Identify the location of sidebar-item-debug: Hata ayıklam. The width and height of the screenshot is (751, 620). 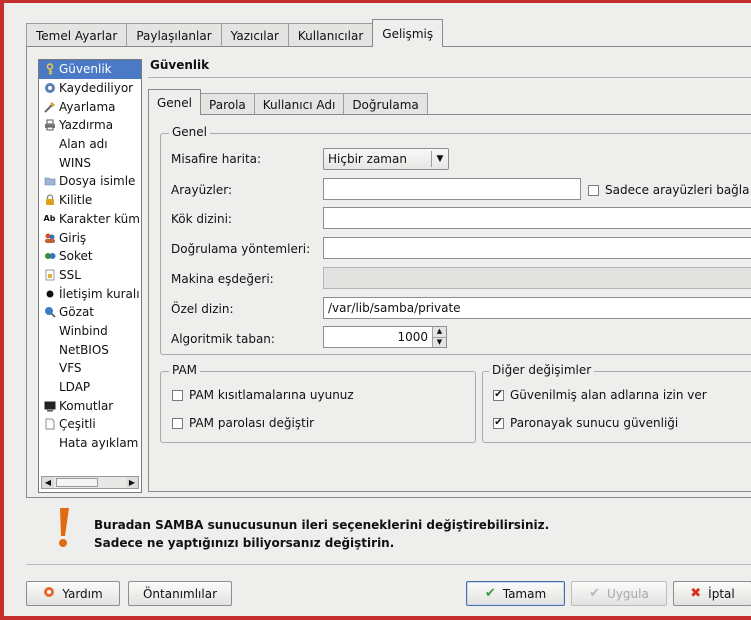
(90, 443).